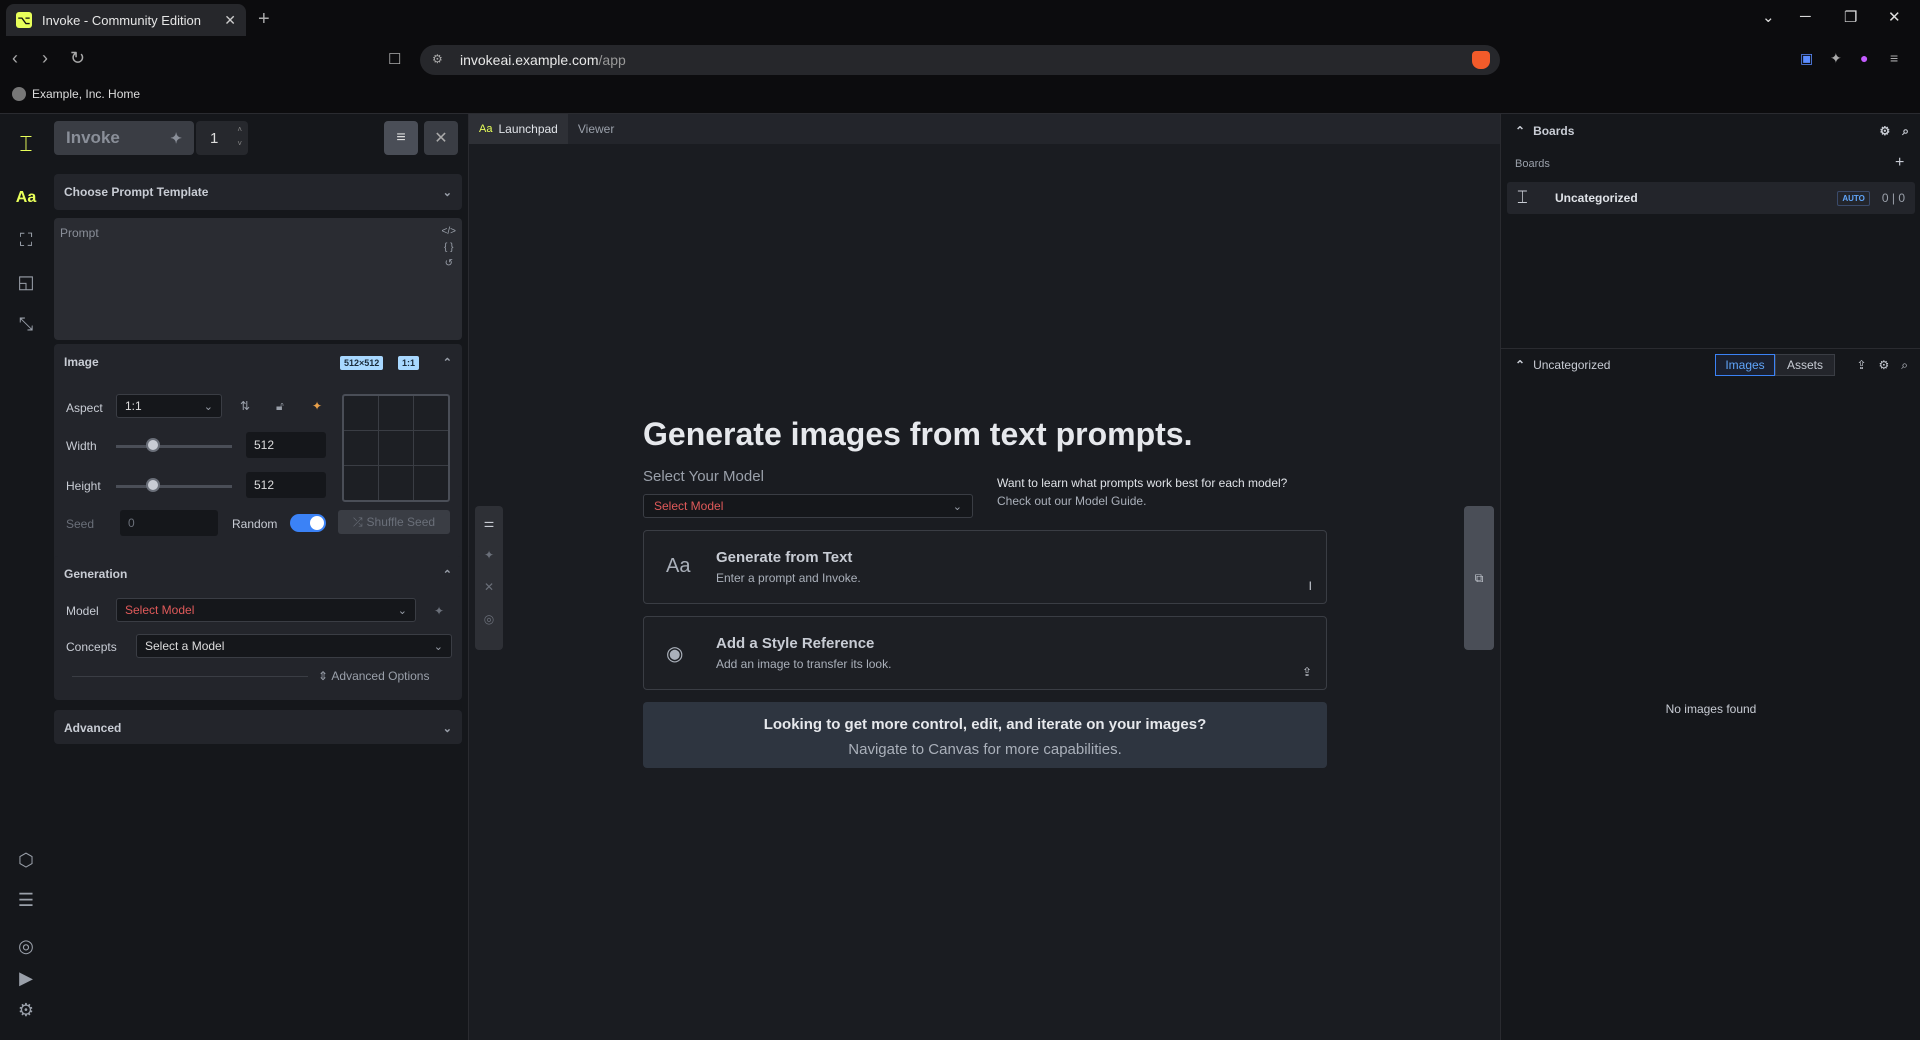 This screenshot has width=1920, height=1040. What do you see at coordinates (124, 138) in the screenshot?
I see `invoke-button: Invoke ✦` at bounding box center [124, 138].